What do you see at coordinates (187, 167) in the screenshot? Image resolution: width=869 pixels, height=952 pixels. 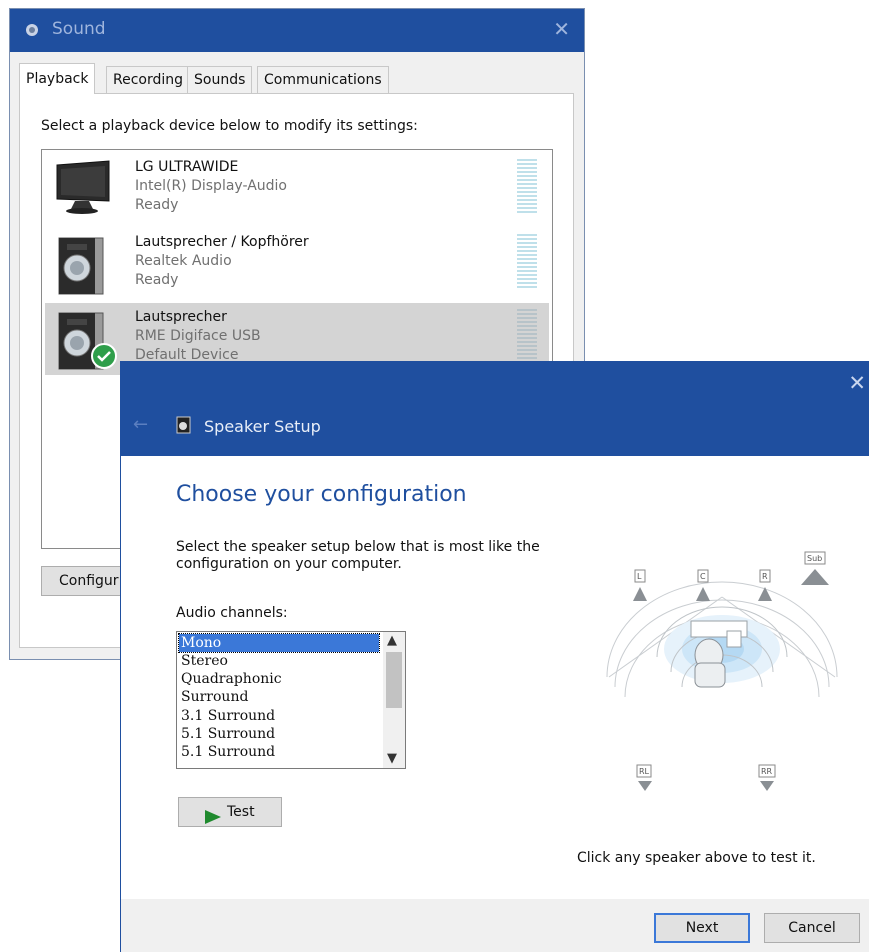 I see `device-name: LG ULTRAWIDE` at bounding box center [187, 167].